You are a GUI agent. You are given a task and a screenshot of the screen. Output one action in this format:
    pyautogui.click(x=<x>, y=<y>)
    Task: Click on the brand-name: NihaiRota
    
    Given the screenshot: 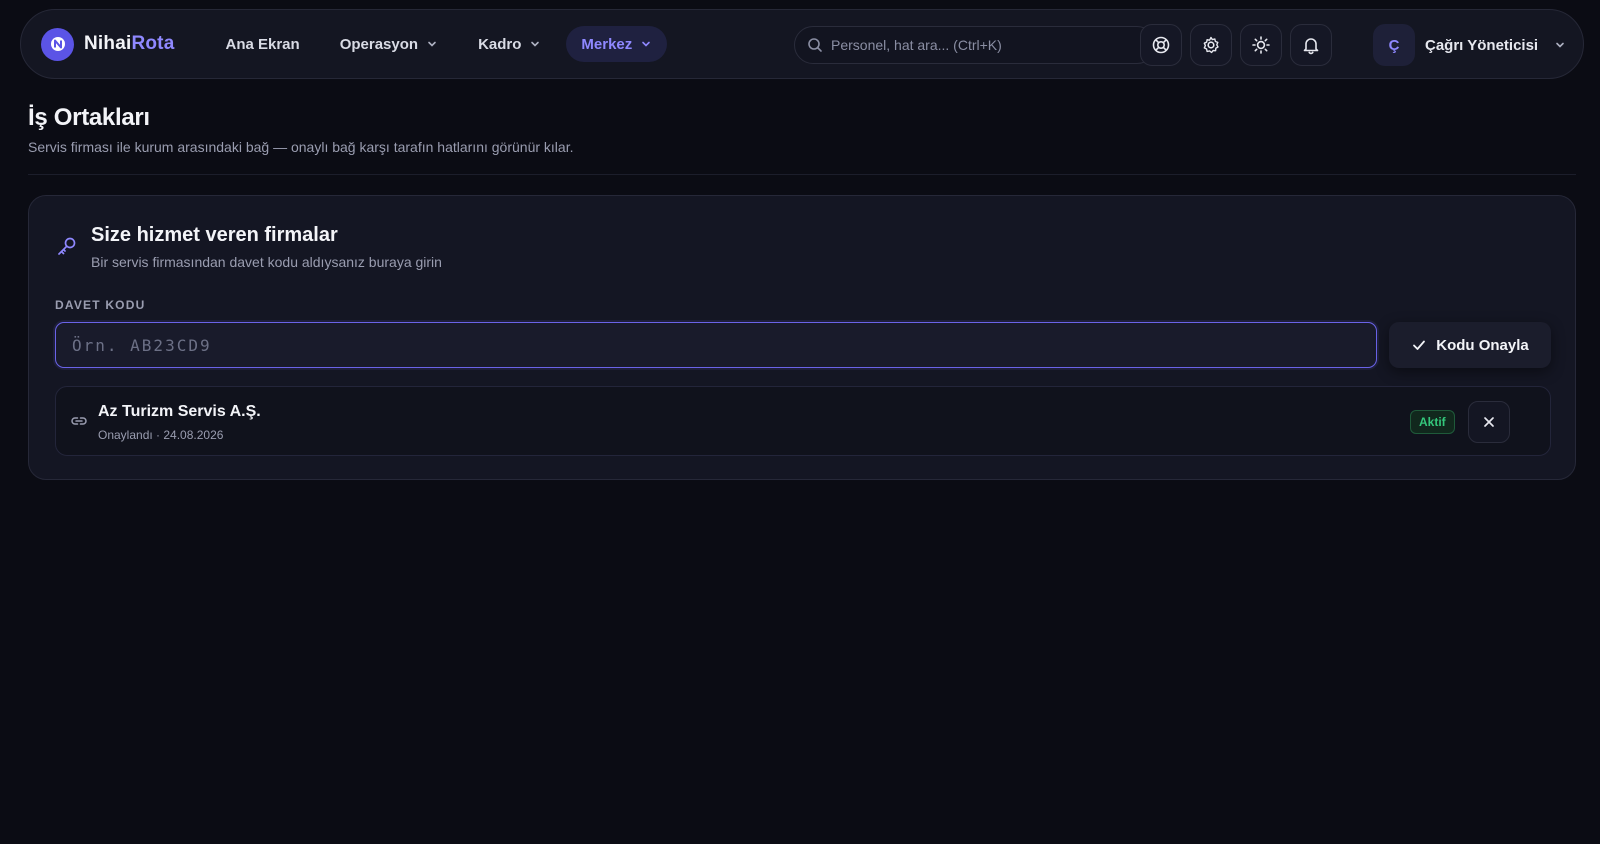 What is the action you would take?
    pyautogui.click(x=129, y=44)
    